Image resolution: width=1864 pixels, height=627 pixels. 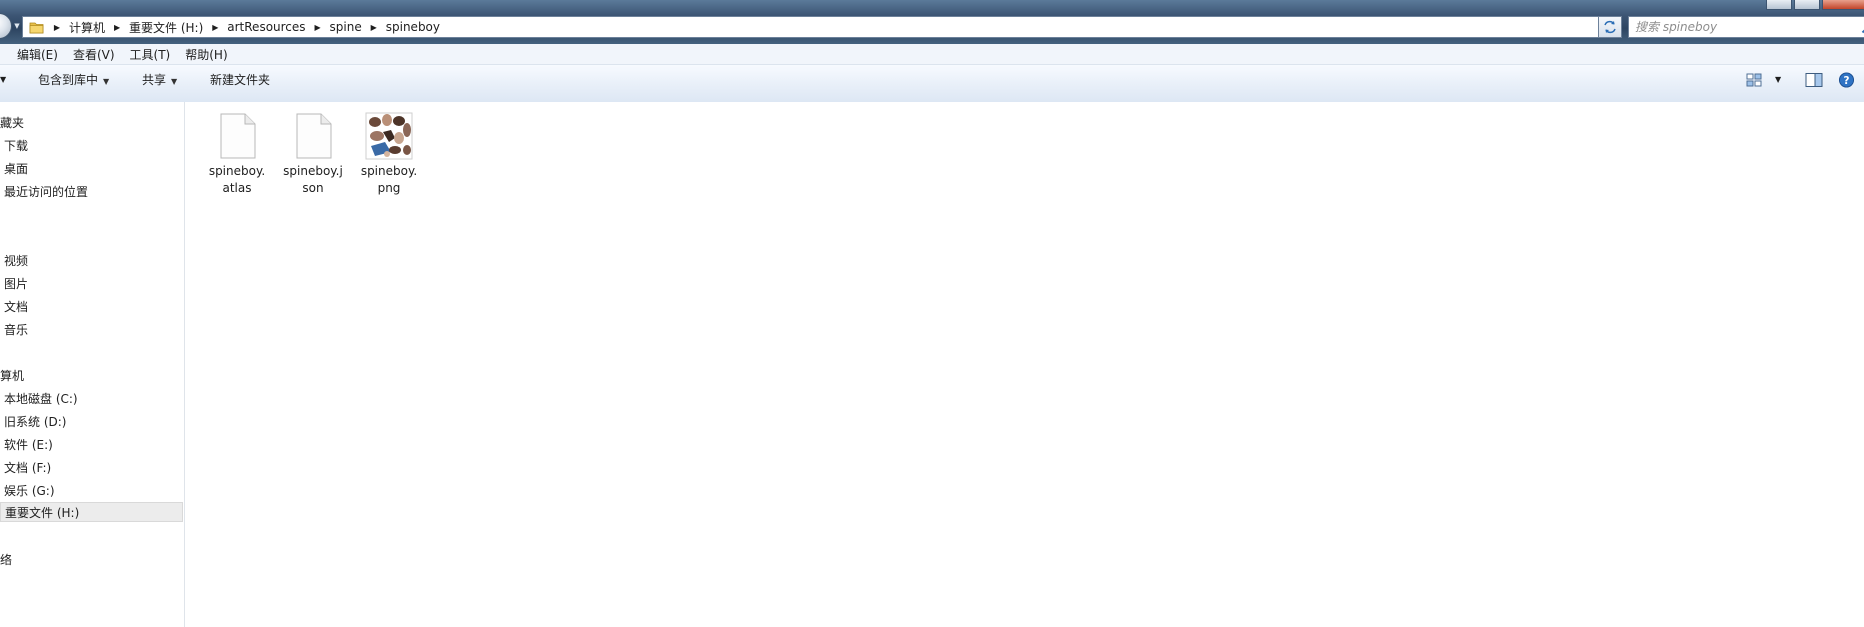 What do you see at coordinates (150, 54) in the screenshot?
I see `menu-tools: 工具(T)` at bounding box center [150, 54].